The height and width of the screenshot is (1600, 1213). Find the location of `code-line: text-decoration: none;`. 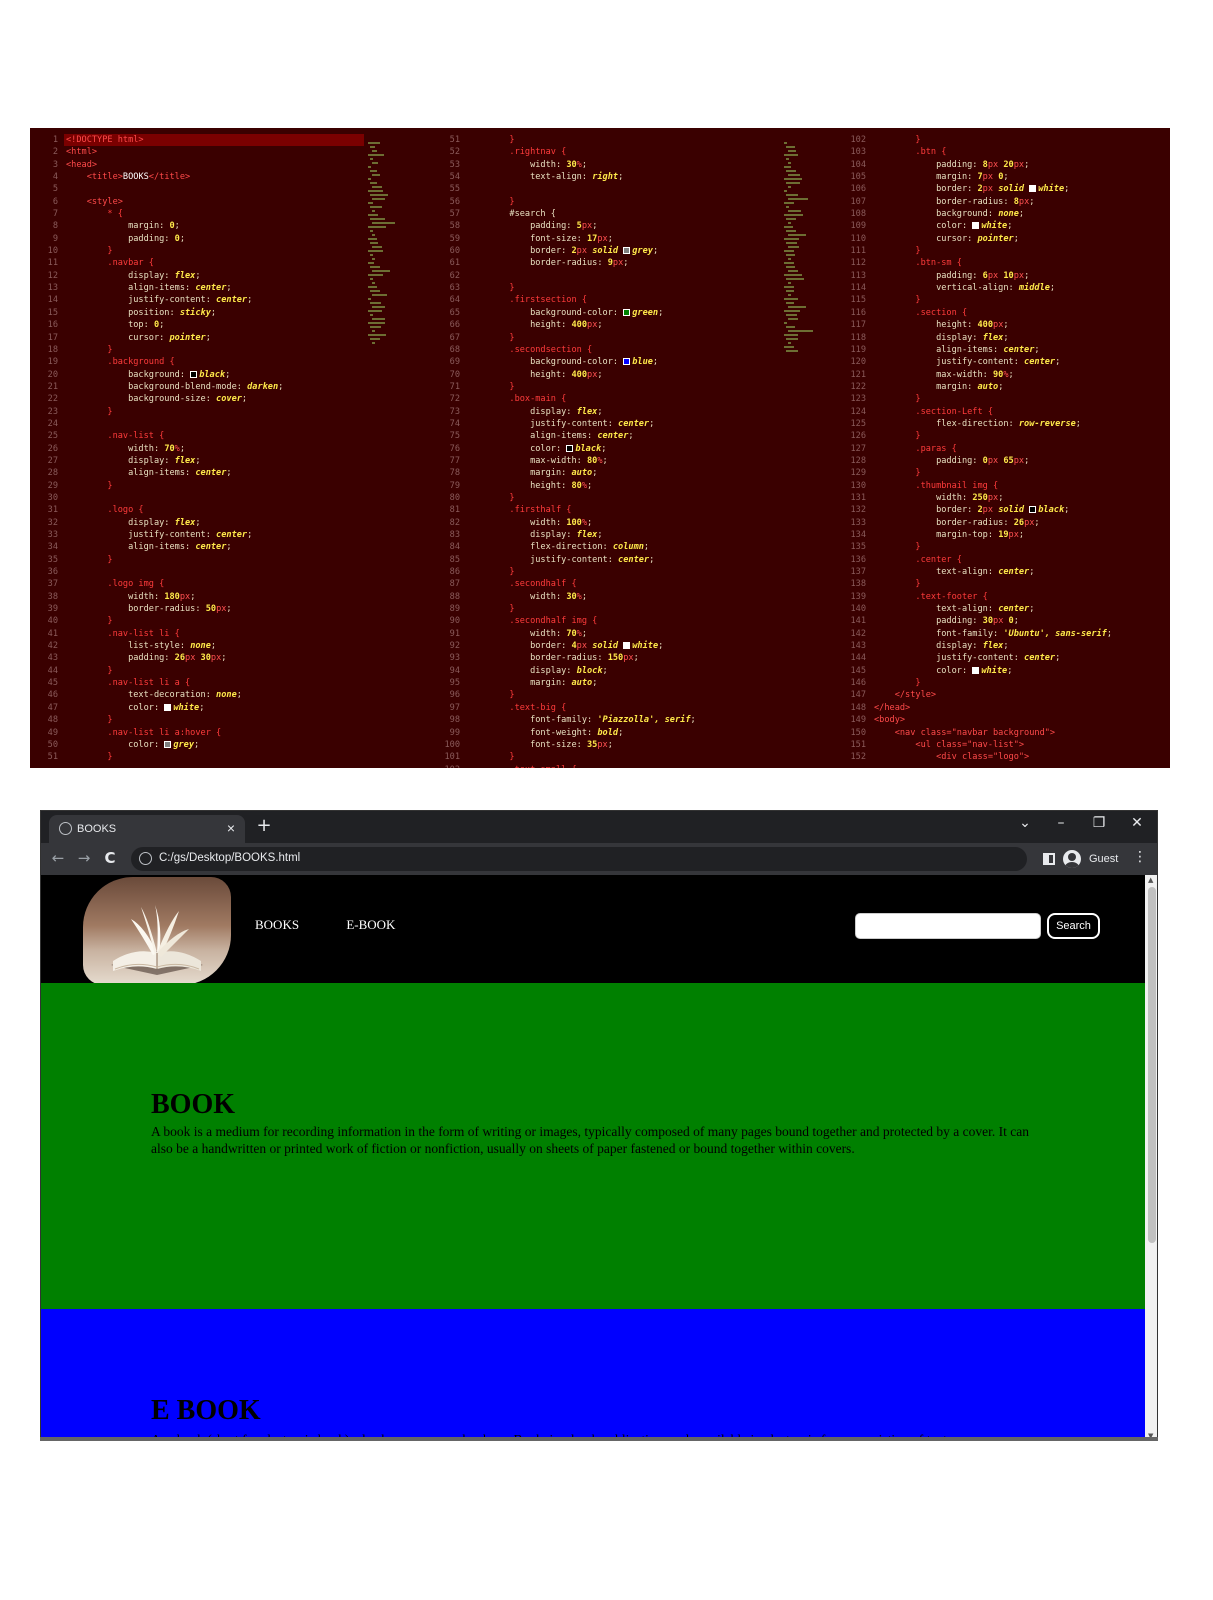

code-line: text-decoration: none; is located at coordinates (174, 695).